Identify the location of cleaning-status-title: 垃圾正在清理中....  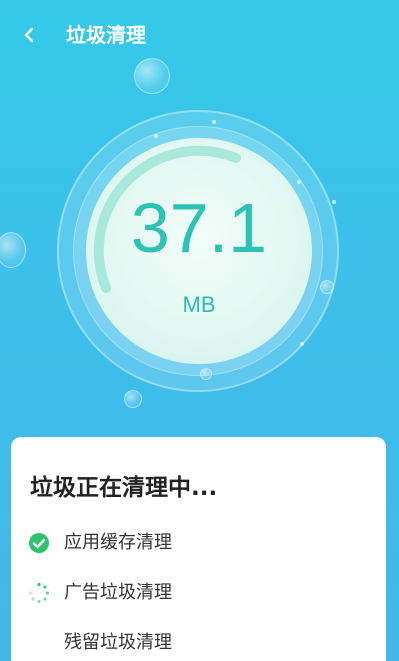
(124, 488).